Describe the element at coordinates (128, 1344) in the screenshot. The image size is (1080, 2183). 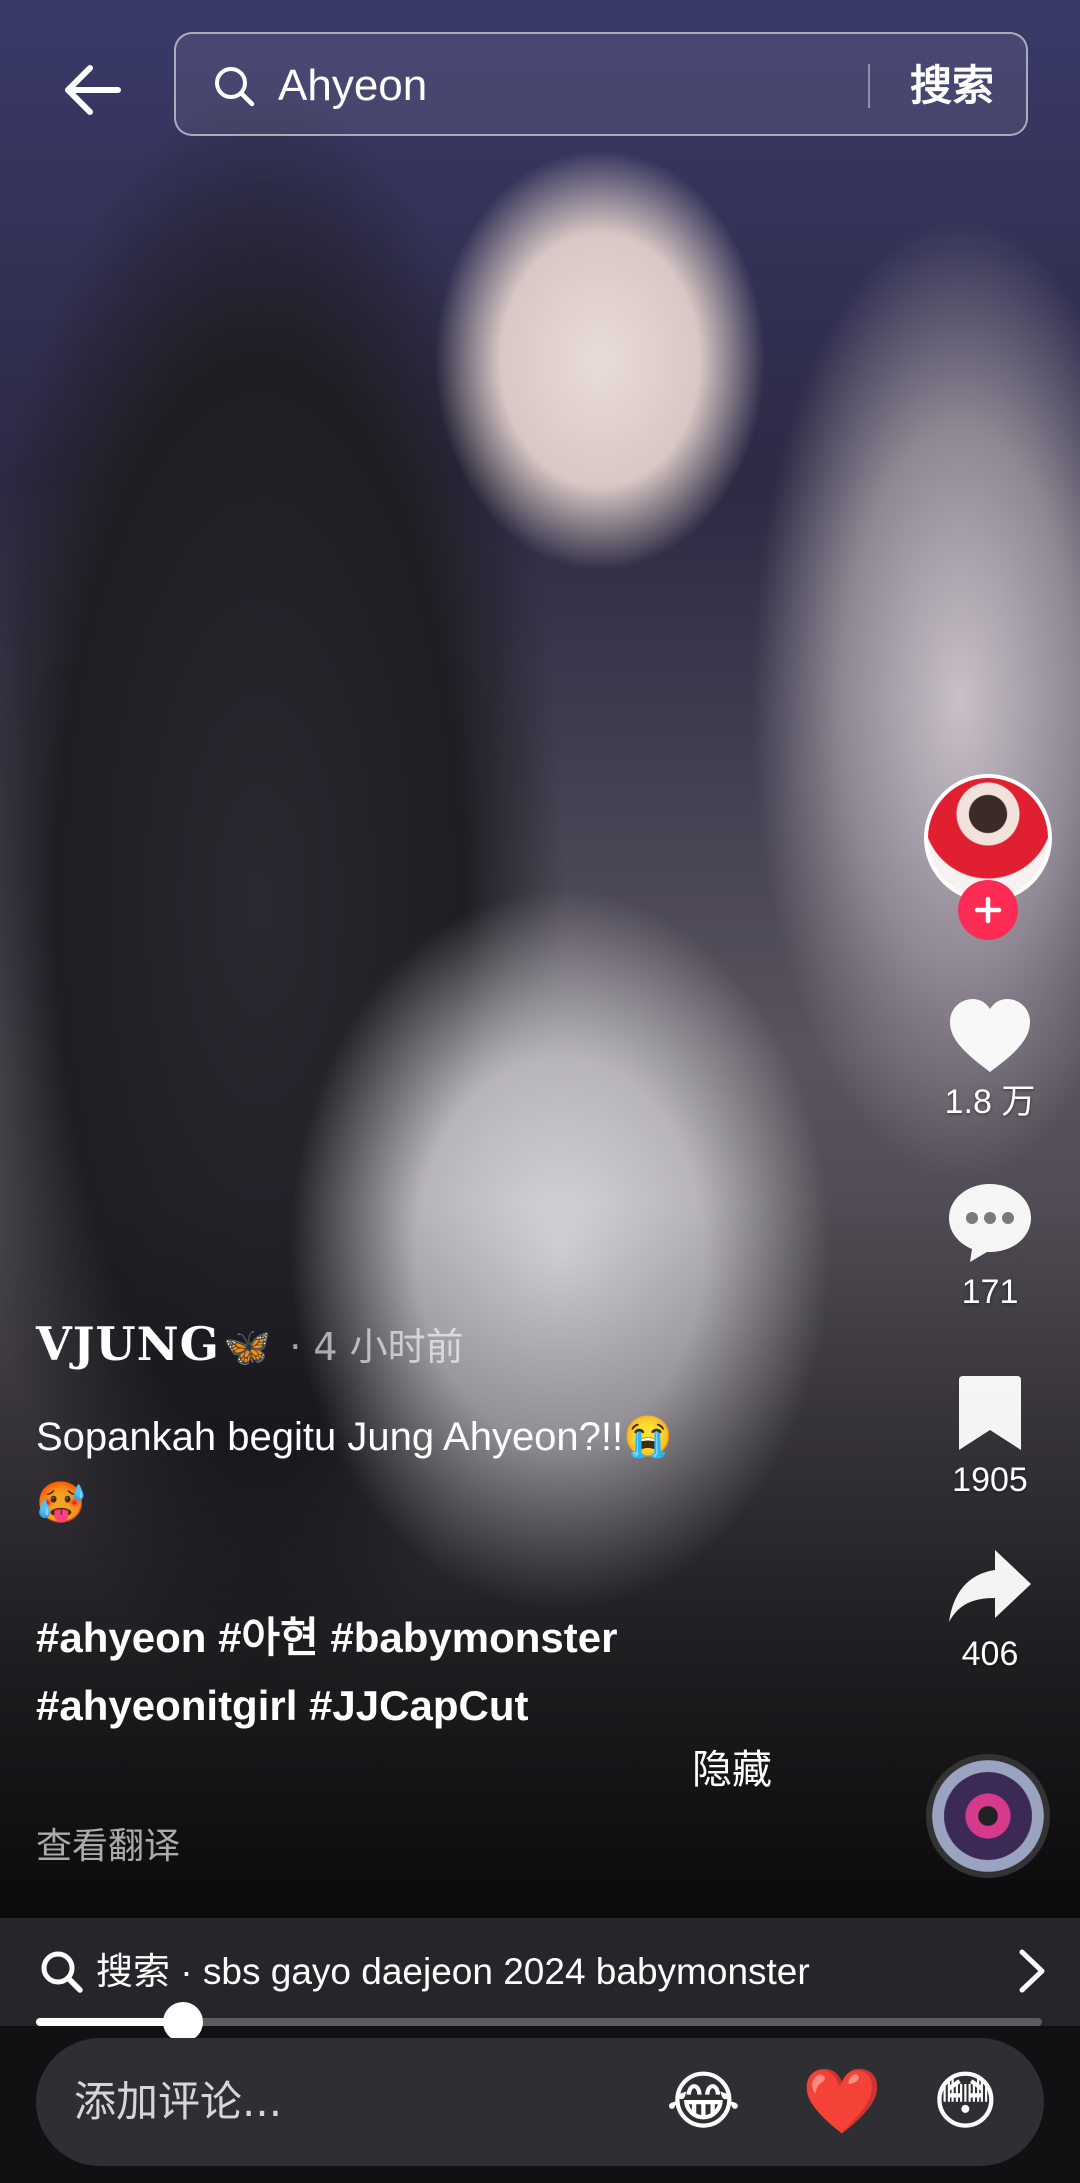
I see `author-name: VJUNG` at that location.